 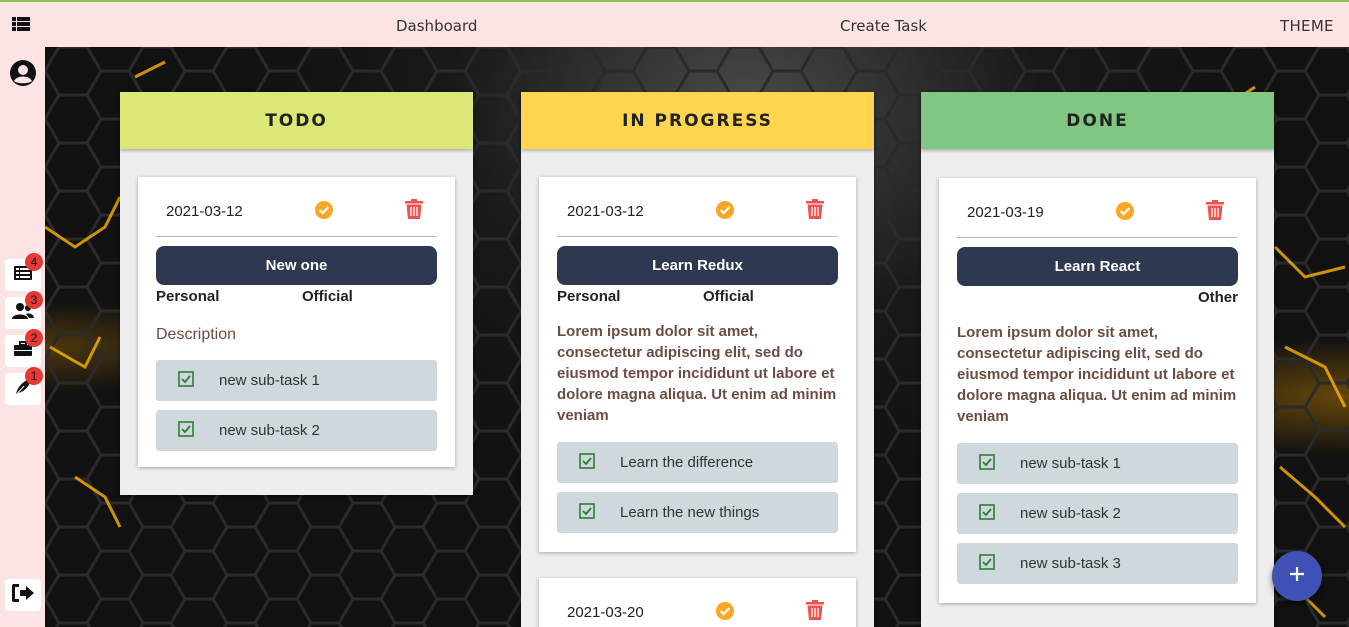 I want to click on work-count-badge: 2, so click(x=34, y=338).